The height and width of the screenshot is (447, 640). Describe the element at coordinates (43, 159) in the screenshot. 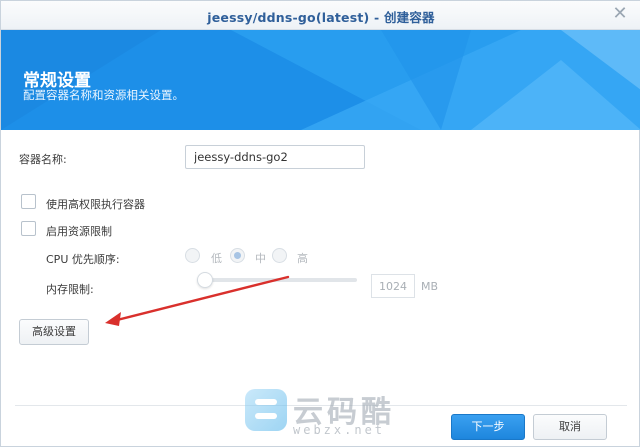

I see `container-name-label: 容器名称:` at that location.